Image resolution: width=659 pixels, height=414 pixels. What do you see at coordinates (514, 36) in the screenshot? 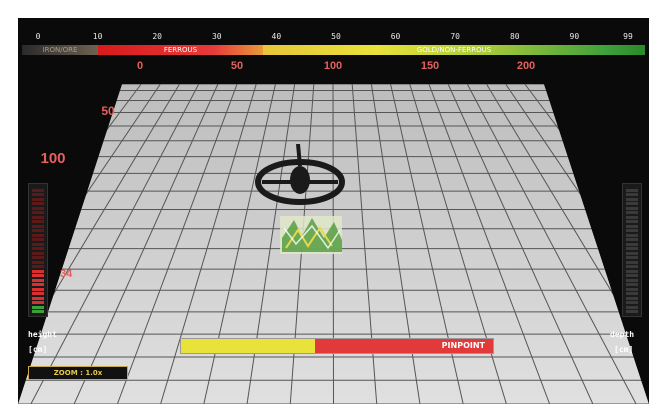
I see `scale-number: 80` at bounding box center [514, 36].